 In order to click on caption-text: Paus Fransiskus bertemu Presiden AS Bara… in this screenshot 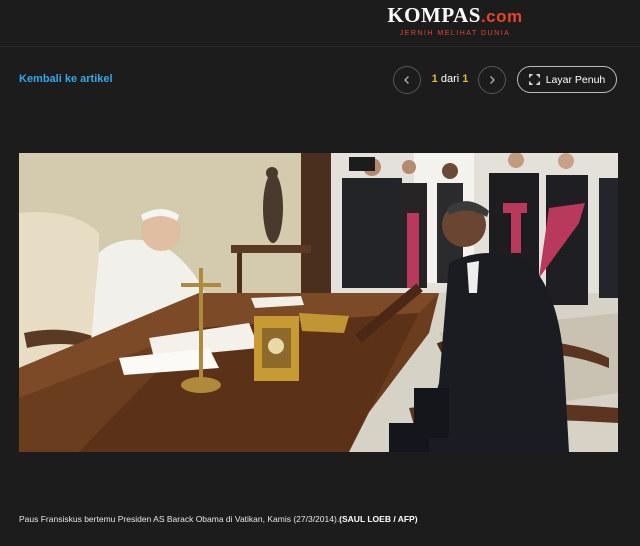, I will do `click(179, 519)`.